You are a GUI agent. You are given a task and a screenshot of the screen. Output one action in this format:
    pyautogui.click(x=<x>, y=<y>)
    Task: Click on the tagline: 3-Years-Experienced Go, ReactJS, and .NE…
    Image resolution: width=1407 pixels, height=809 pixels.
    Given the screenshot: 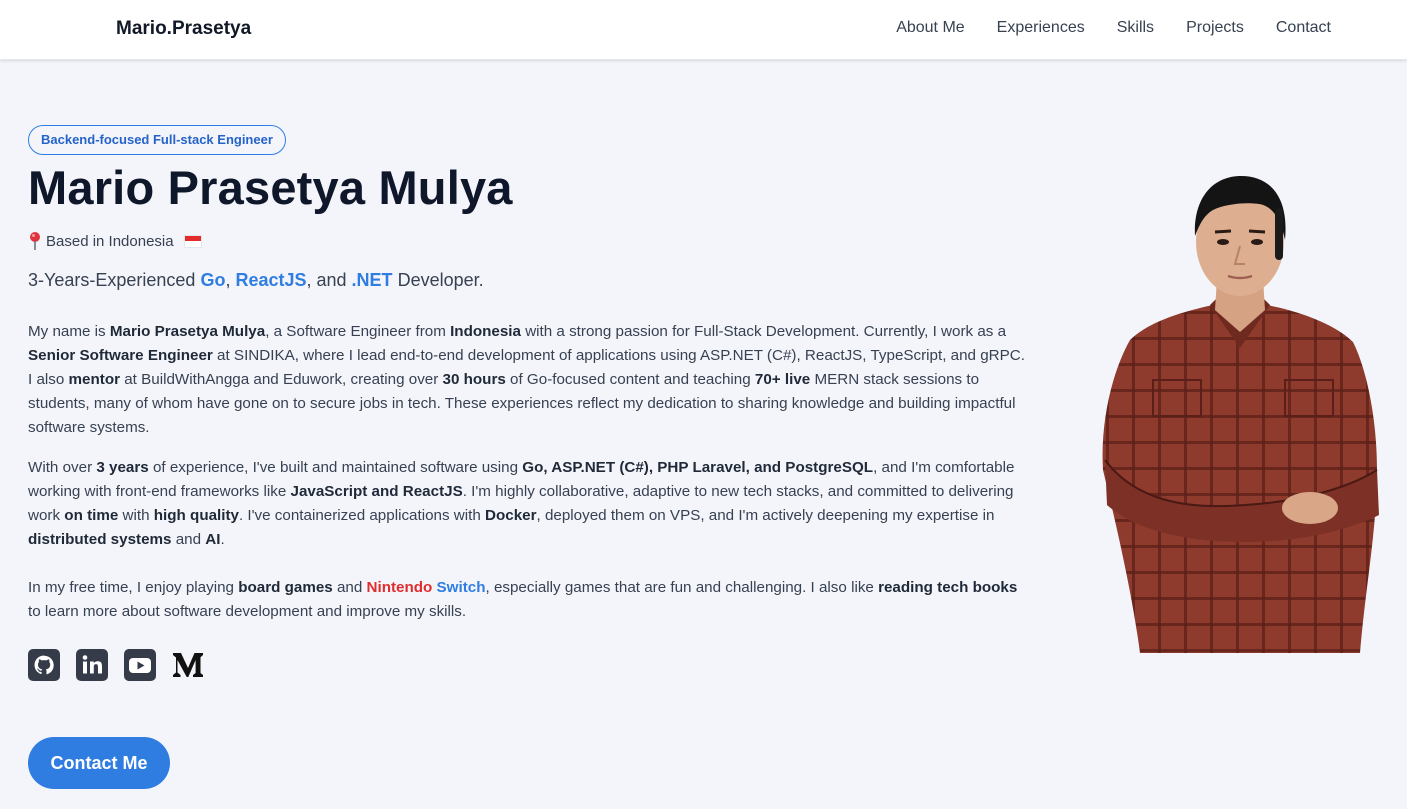 What is the action you would take?
    pyautogui.click(x=256, y=280)
    